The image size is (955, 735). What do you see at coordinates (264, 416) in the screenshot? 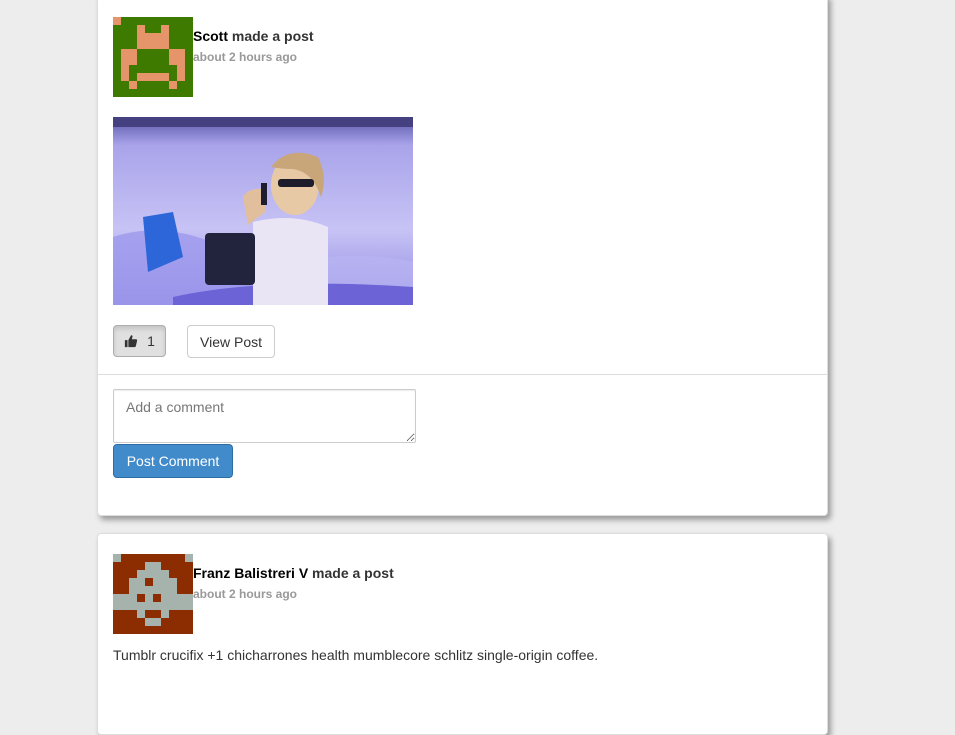
I see `comment-input` at bounding box center [264, 416].